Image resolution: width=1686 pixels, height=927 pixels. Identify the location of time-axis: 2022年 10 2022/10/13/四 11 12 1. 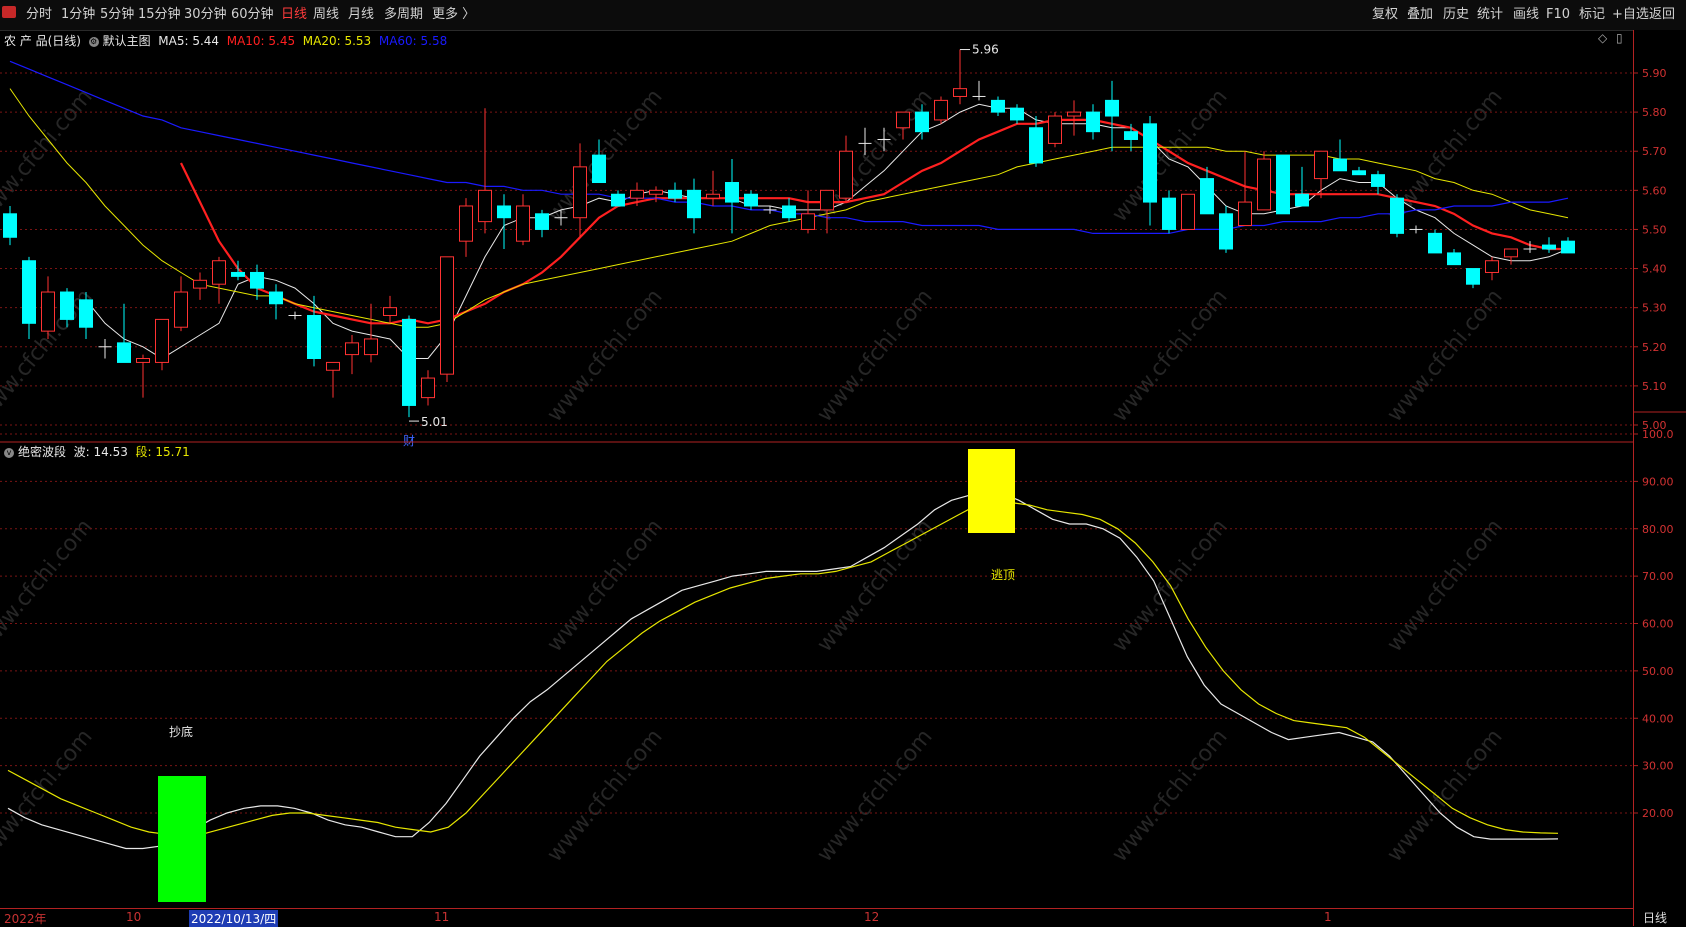
(816, 917).